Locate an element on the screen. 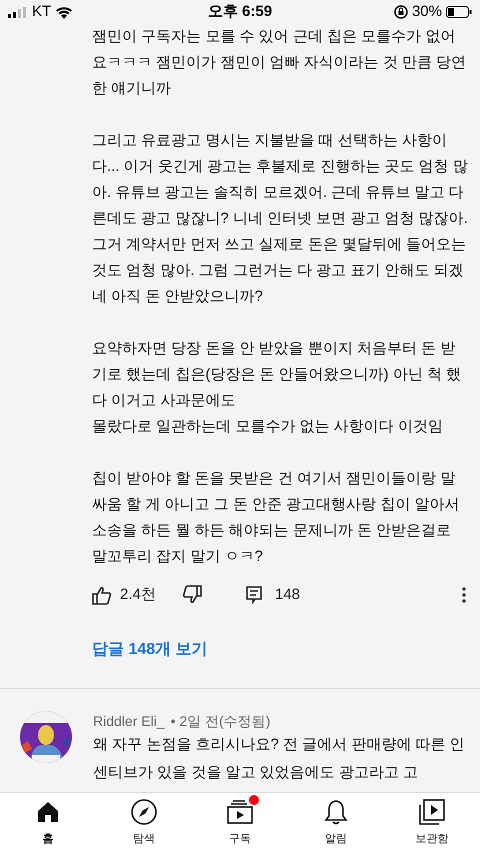 The height and width of the screenshot is (854, 480). rotation-lock-icon is located at coordinates (401, 12).